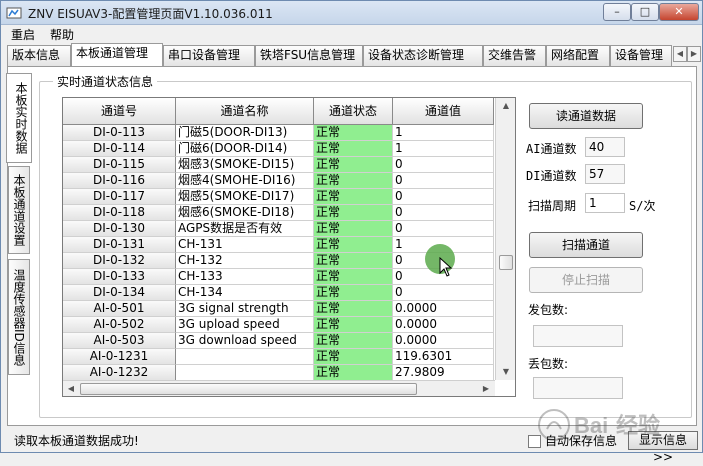 The height and width of the screenshot is (466, 703). Describe the element at coordinates (245, 111) in the screenshot. I see `header-channel-name: 通道名称` at that location.